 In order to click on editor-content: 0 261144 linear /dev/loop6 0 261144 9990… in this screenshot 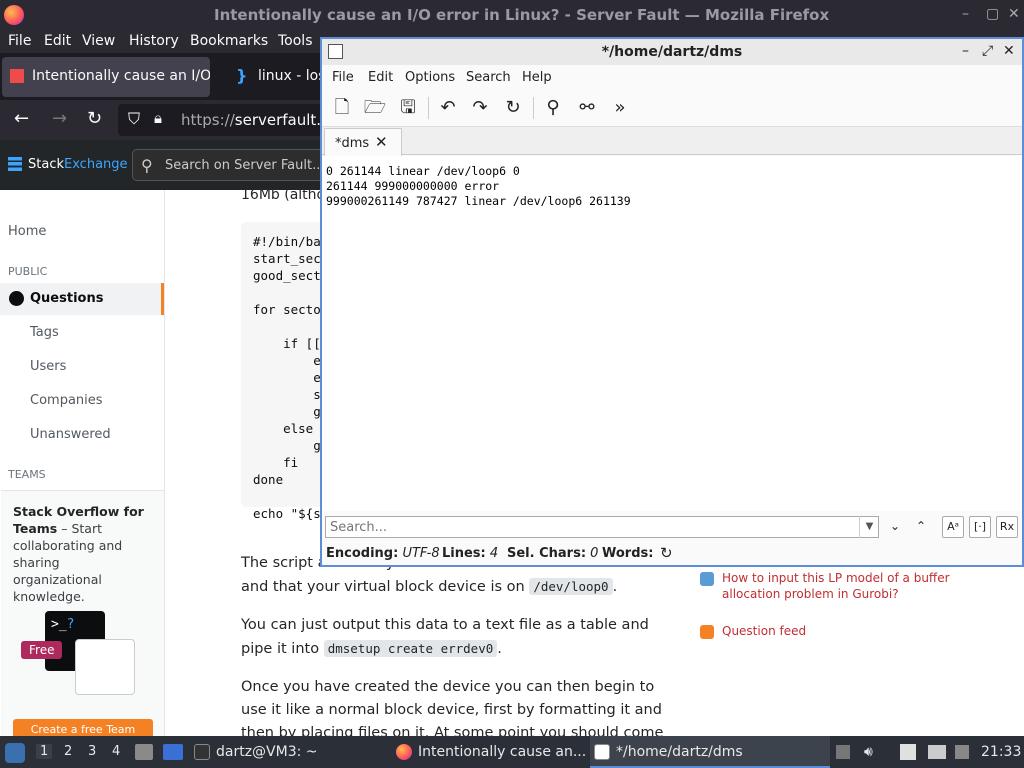, I will do `click(478, 186)`.